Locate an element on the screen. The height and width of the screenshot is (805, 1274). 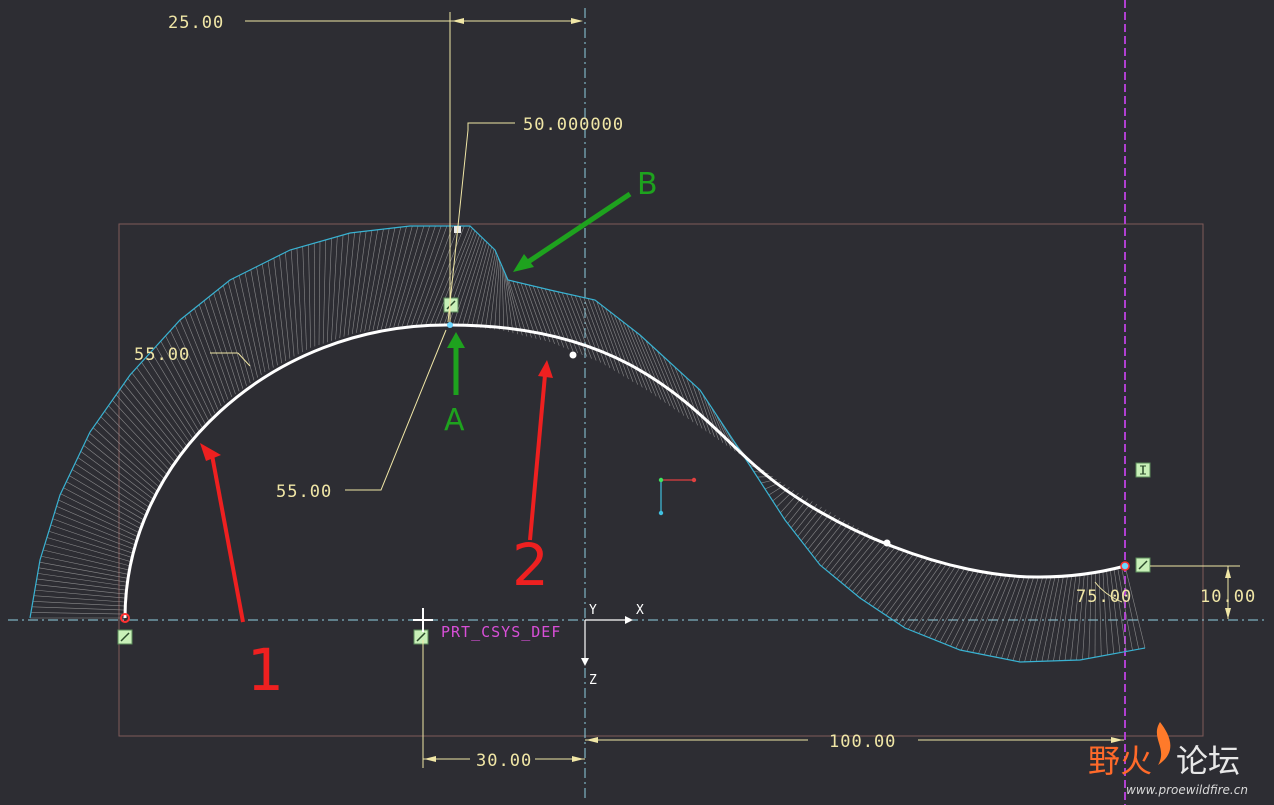
vertical-constraint-icon is located at coordinates (1143, 470).